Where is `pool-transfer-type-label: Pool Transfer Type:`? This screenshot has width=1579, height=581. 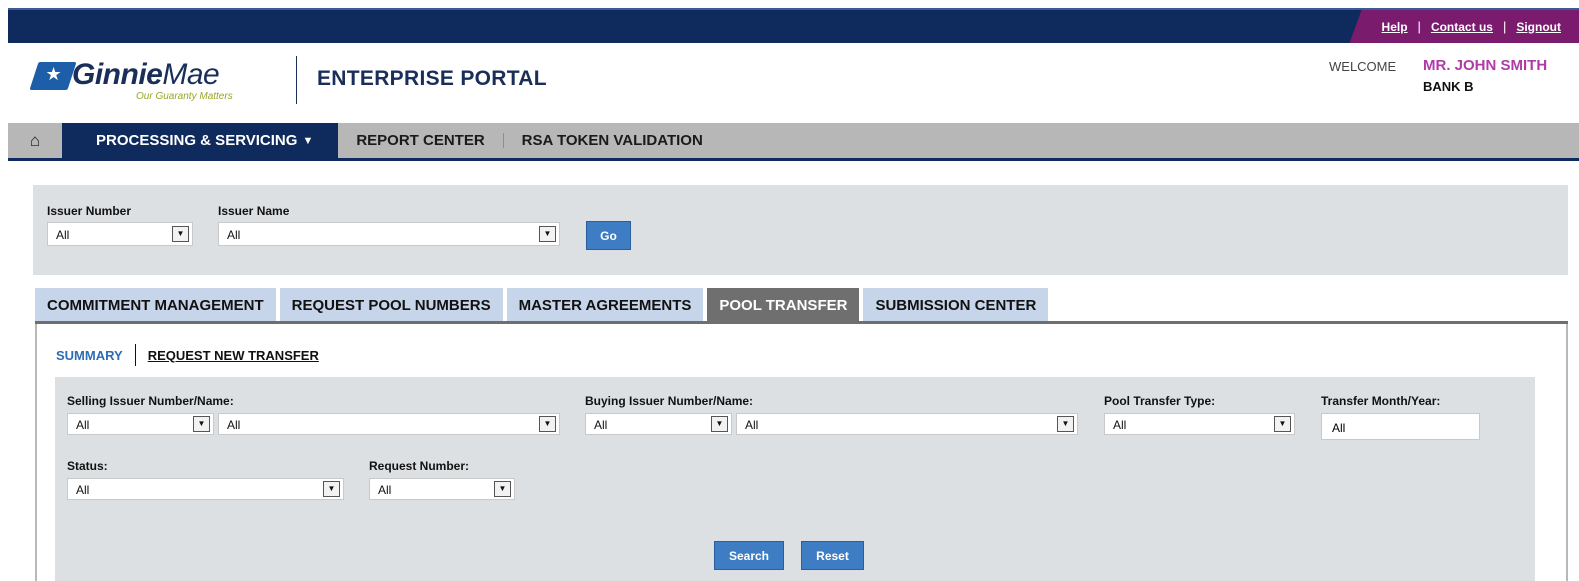
pool-transfer-type-label: Pool Transfer Type: is located at coordinates (1160, 401).